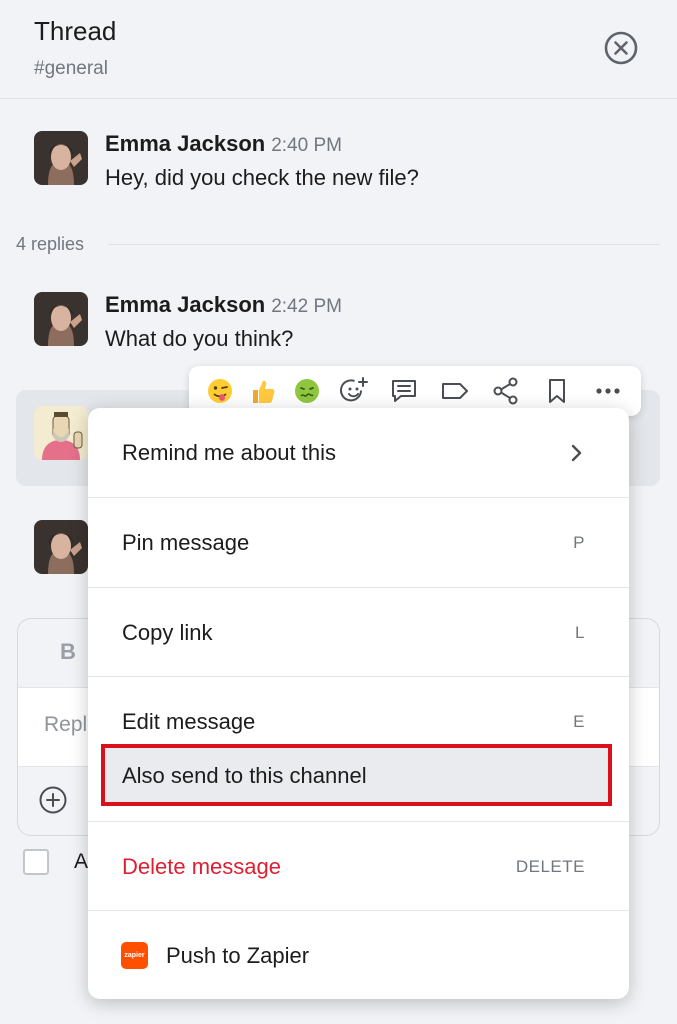  What do you see at coordinates (263, 391) in the screenshot?
I see `thumbs-up-emoji-icon` at bounding box center [263, 391].